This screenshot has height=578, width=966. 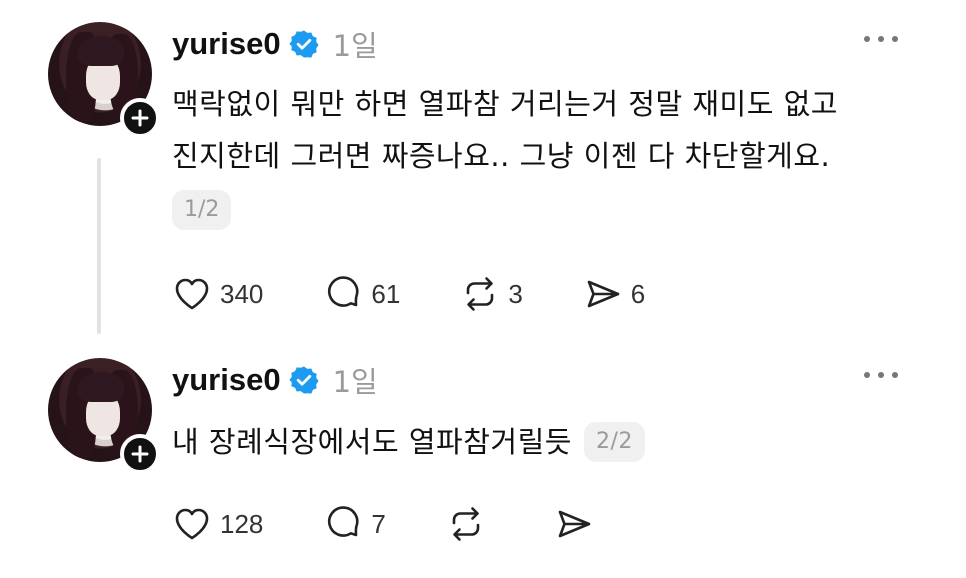 What do you see at coordinates (217, 294) in the screenshot?
I see `like-button: 340` at bounding box center [217, 294].